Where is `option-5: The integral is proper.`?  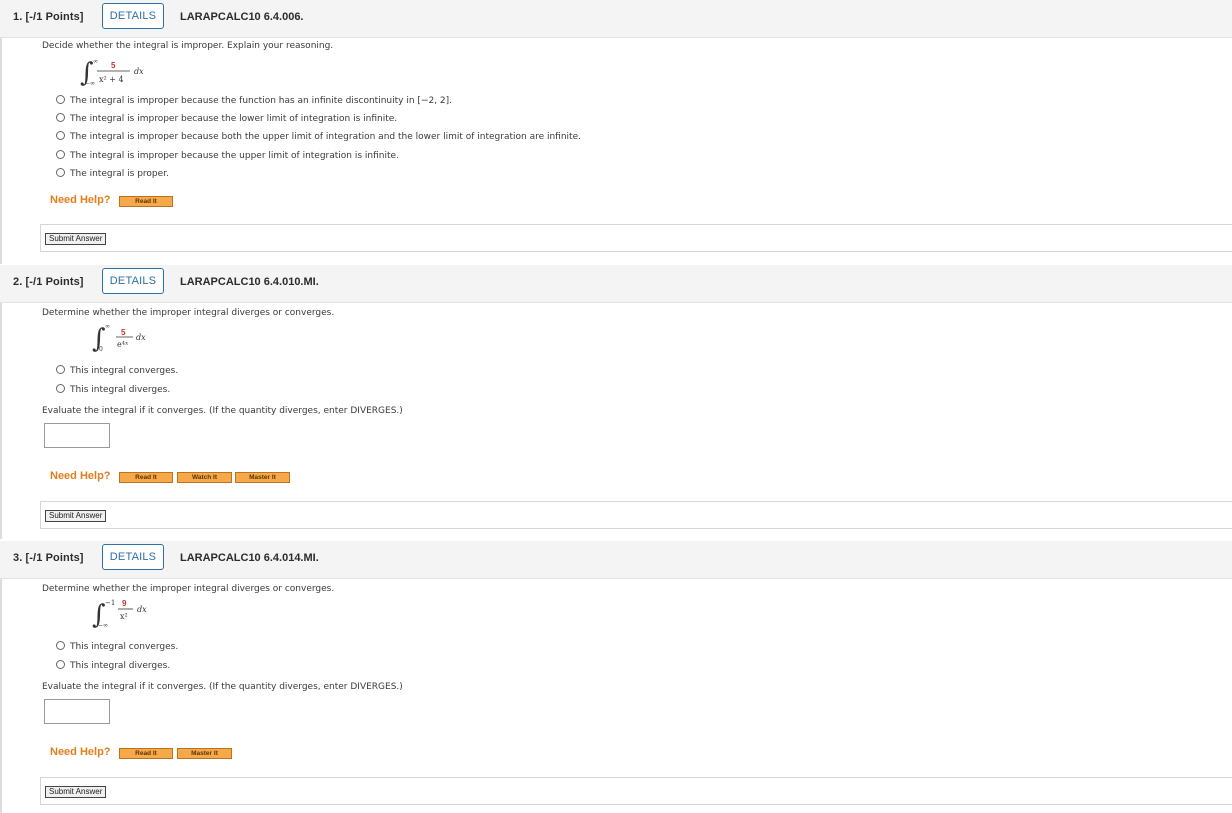 option-5: The integral is proper. is located at coordinates (112, 173).